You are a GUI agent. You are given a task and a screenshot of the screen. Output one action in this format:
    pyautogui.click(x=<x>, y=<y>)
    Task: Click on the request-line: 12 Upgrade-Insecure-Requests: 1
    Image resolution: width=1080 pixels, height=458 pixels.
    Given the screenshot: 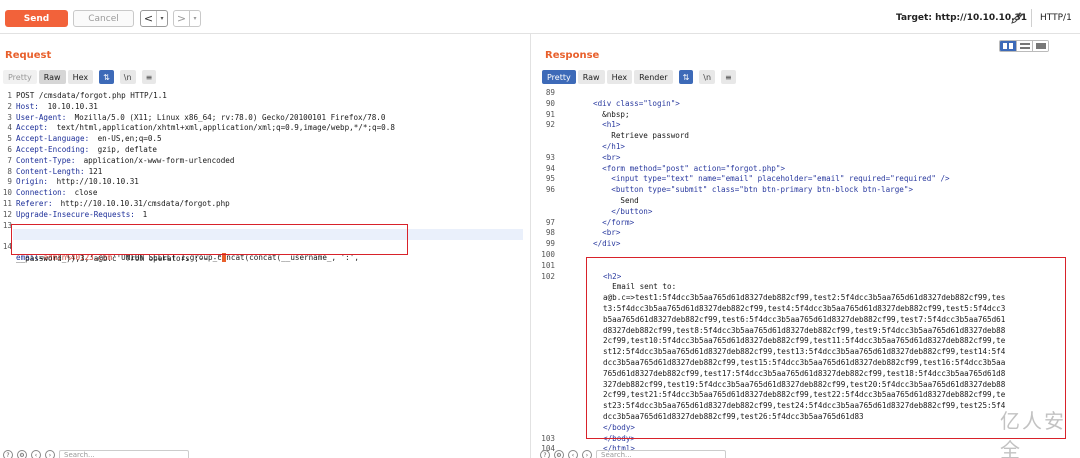 What is the action you would take?
    pyautogui.click(x=75, y=214)
    